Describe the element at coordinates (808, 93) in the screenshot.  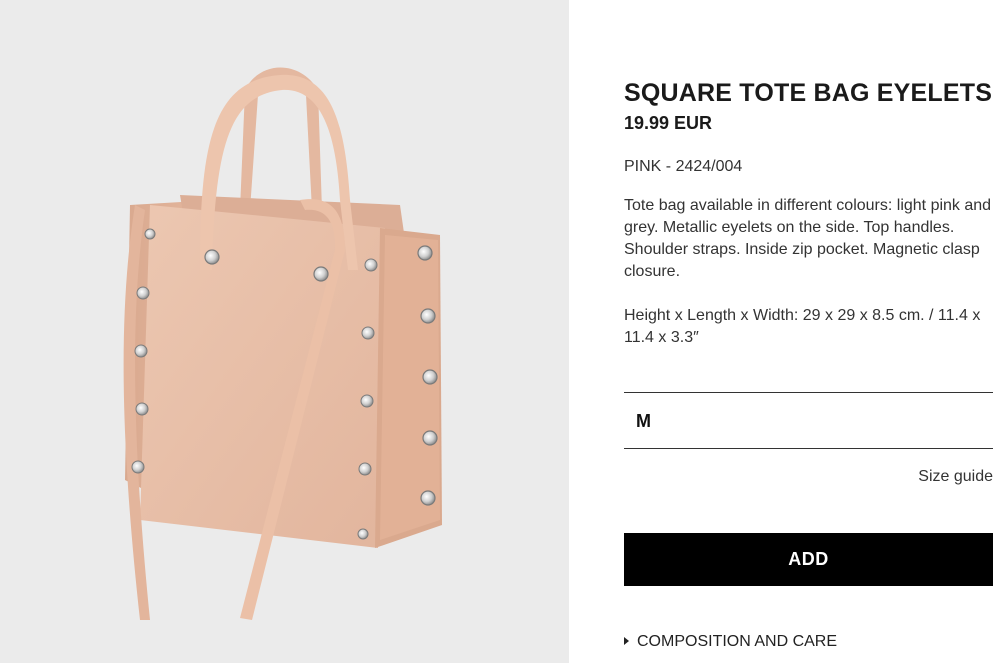
I see `product-title: SQUARE TOTE BAG EYELETS` at that location.